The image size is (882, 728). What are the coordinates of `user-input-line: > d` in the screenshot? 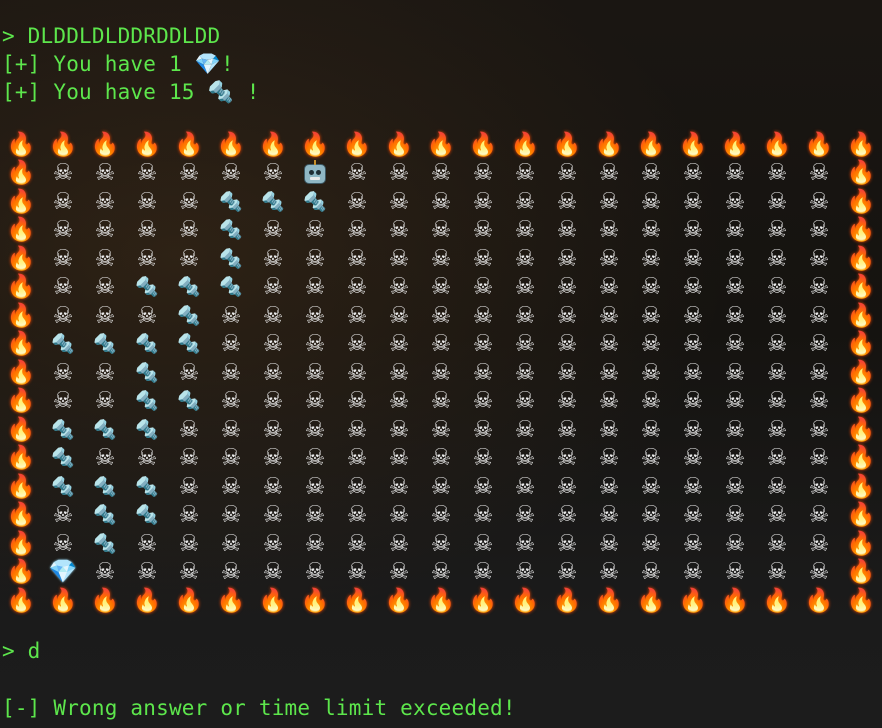 It's located at (21, 651).